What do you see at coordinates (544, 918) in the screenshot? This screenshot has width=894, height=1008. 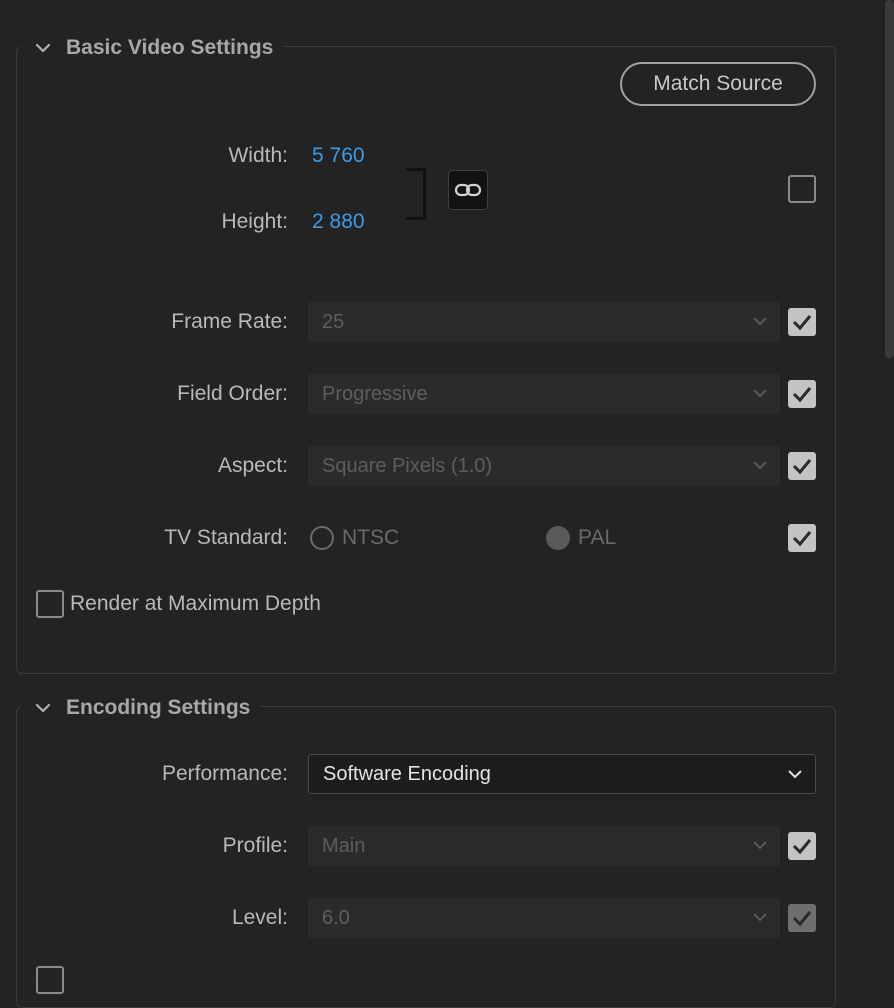 I see `level-dropdown: 6.0` at bounding box center [544, 918].